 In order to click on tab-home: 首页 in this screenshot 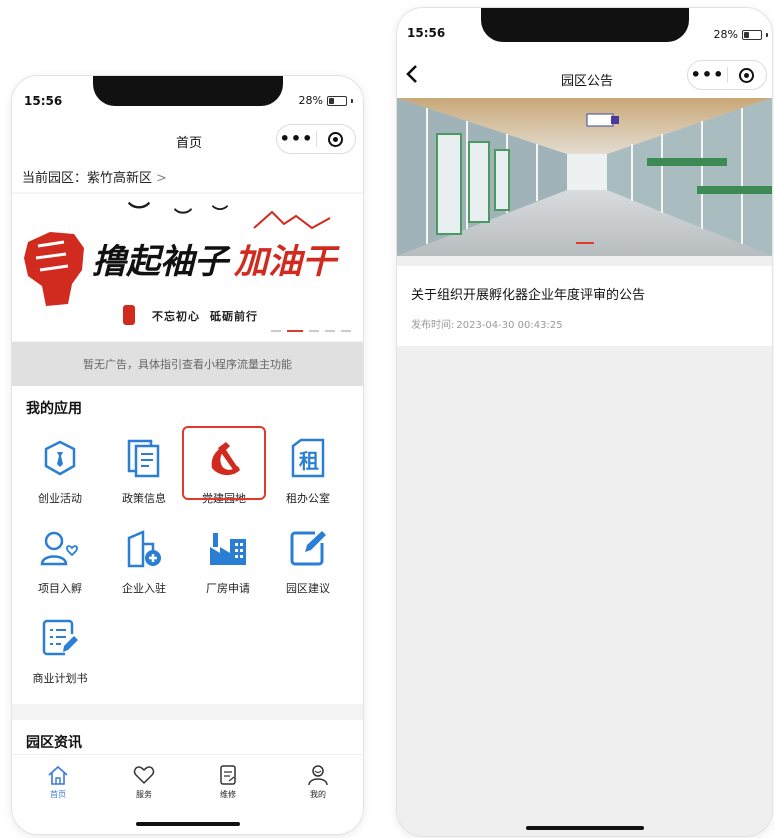, I will do `click(58, 781)`.